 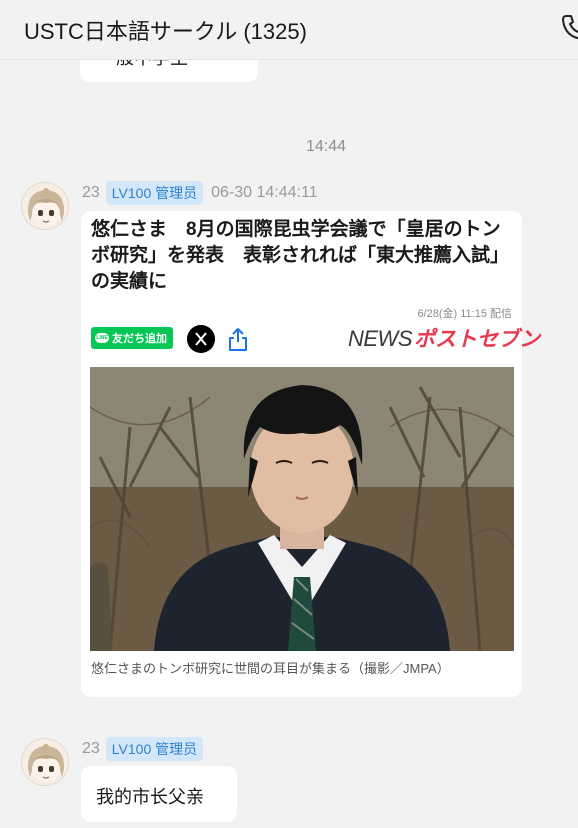 I want to click on message-bubble: 一般中学生, so click(x=169, y=71).